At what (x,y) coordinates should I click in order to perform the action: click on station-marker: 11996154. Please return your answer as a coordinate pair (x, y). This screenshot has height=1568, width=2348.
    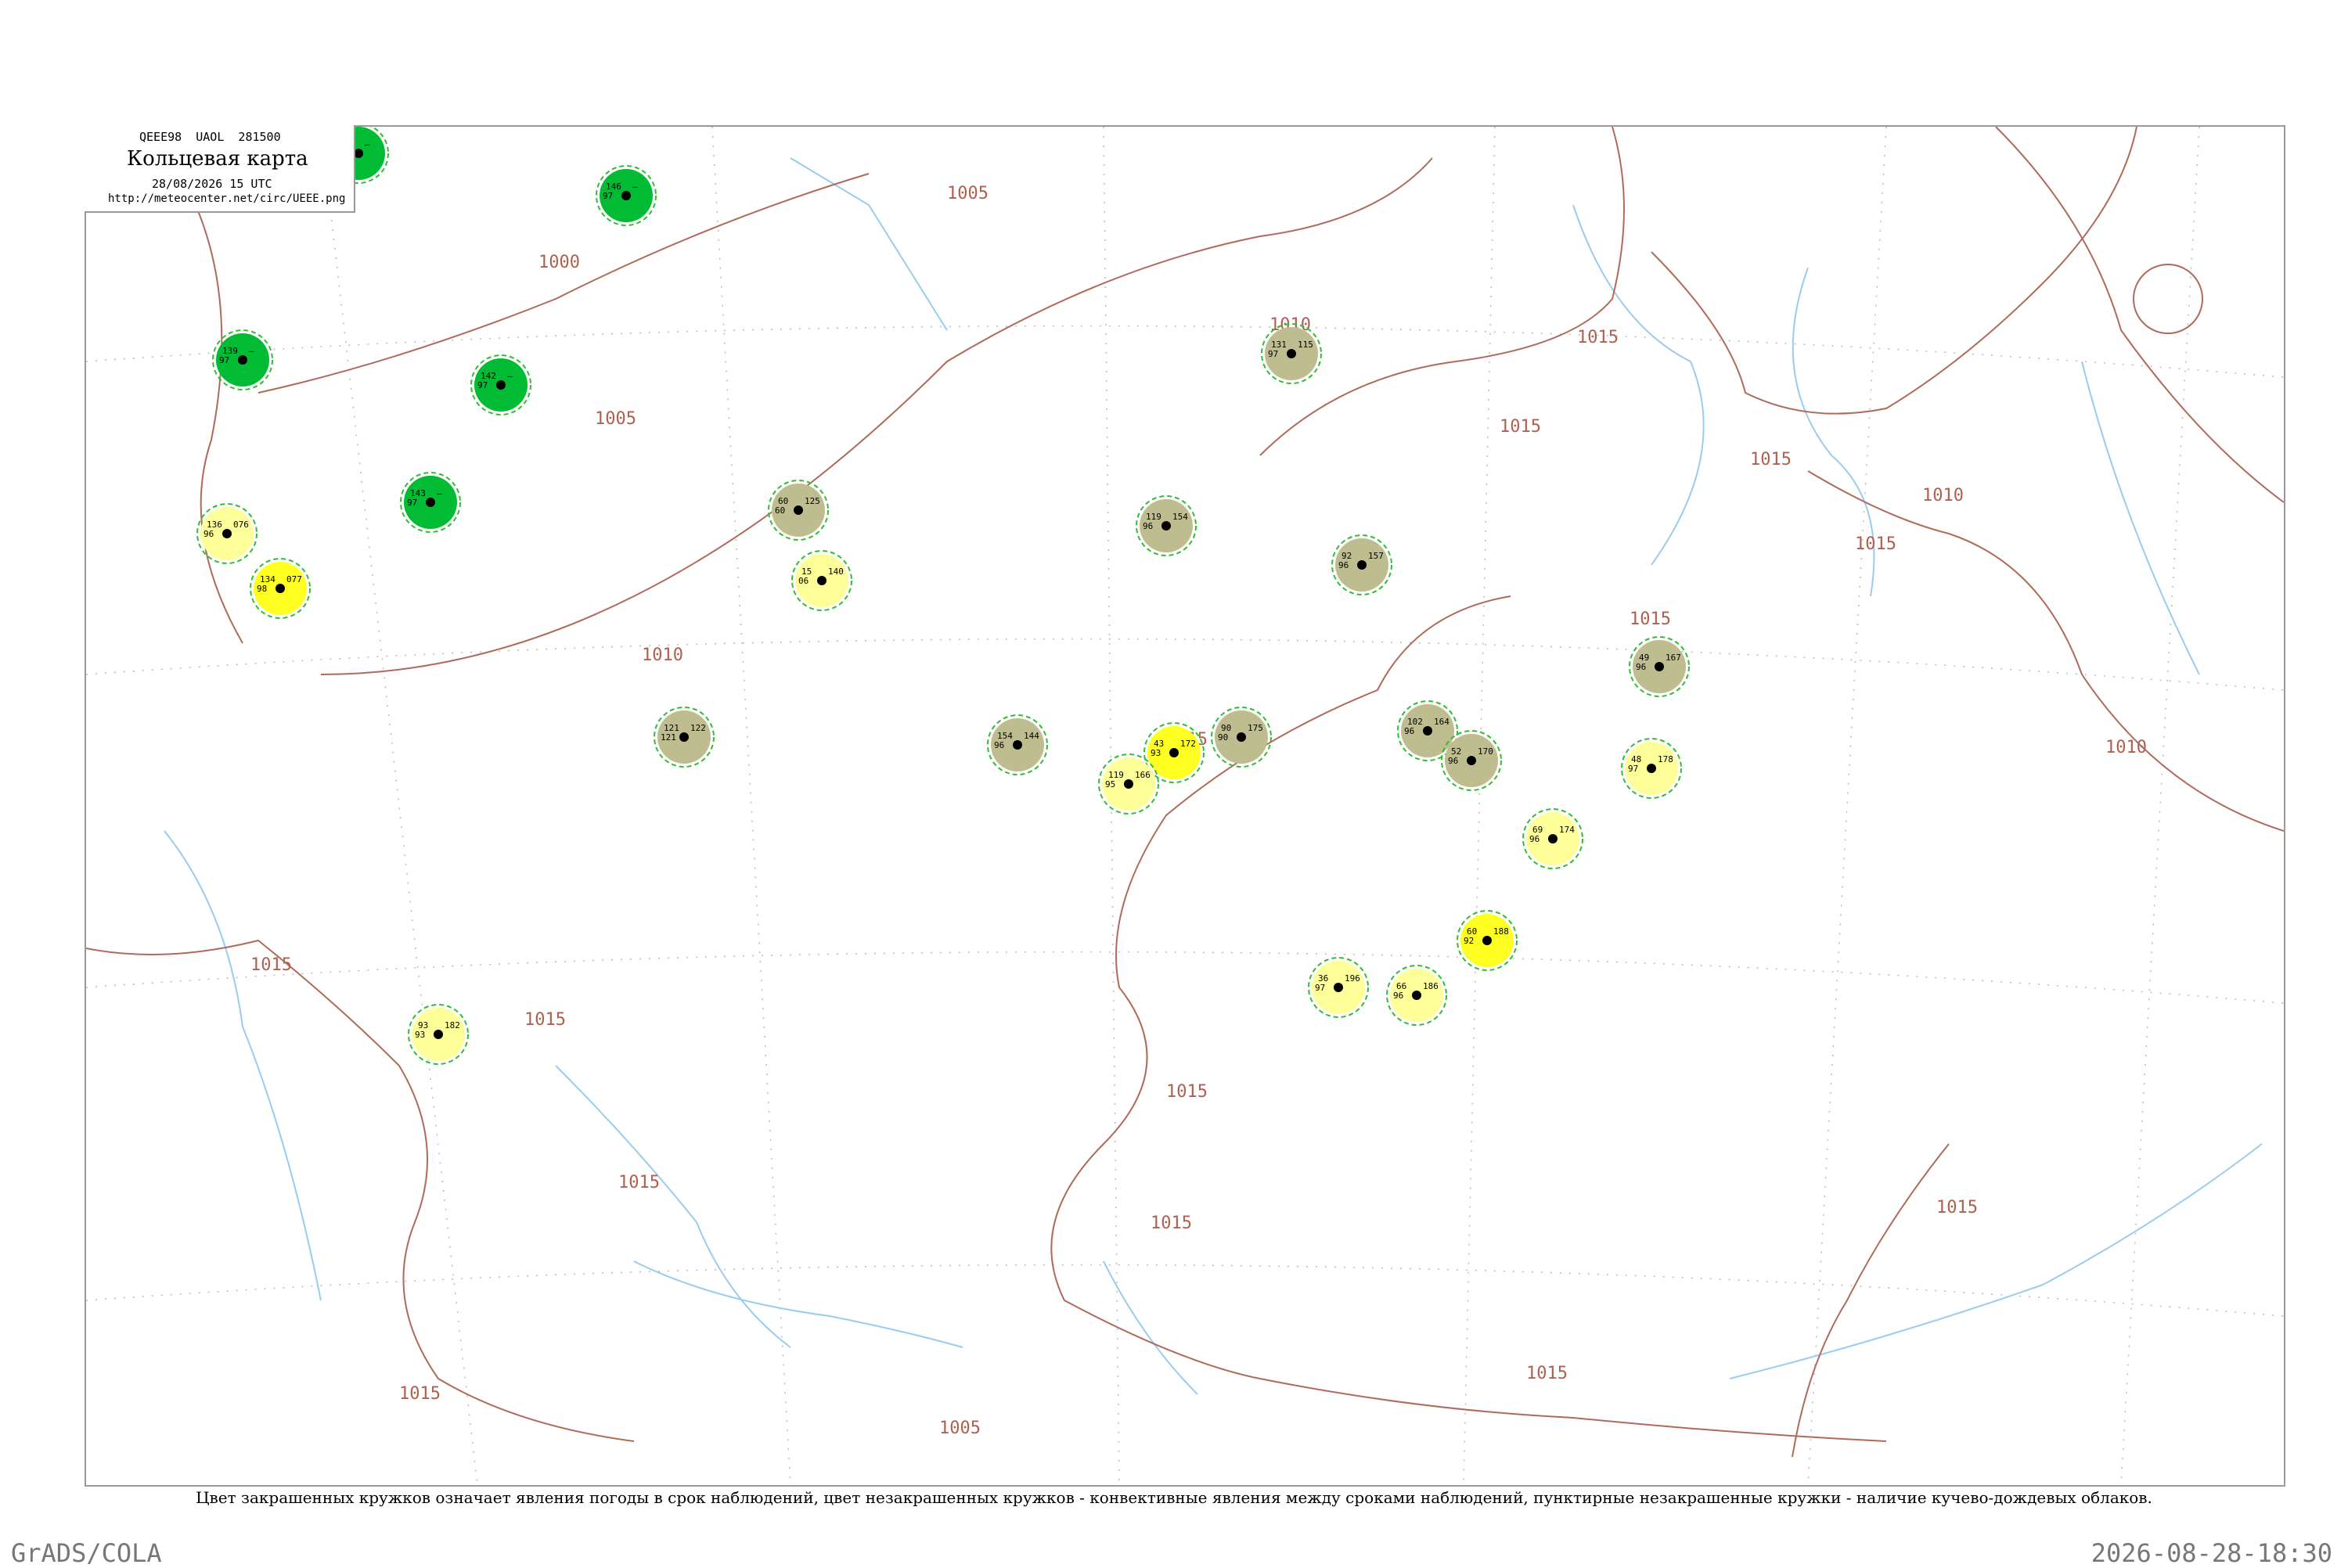
    Looking at the image, I should click on (1166, 526).